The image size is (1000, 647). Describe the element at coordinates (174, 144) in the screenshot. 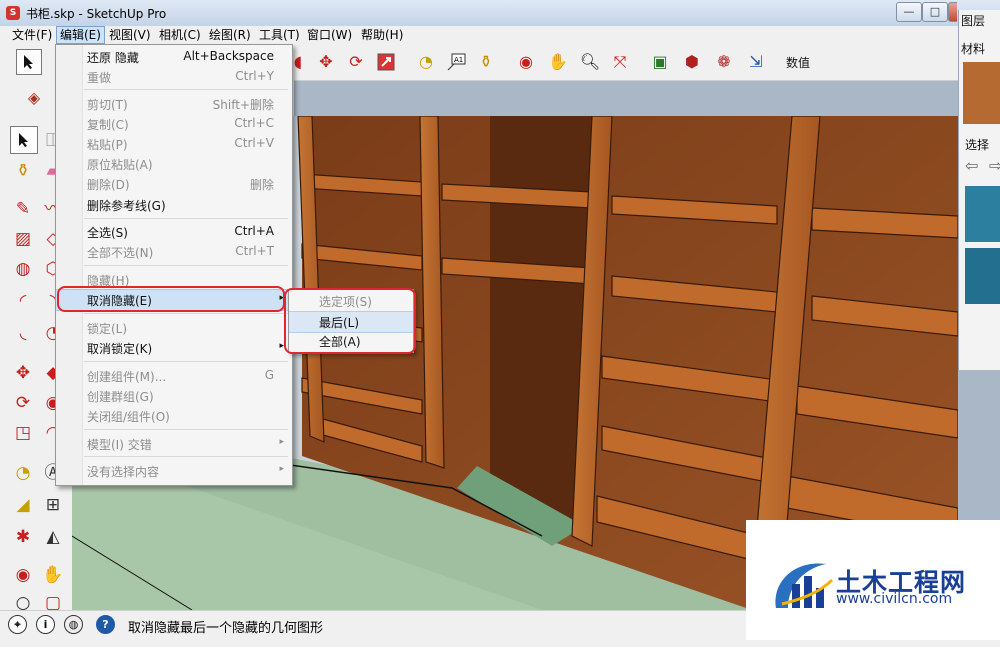

I see `menu-item-paste: 粘贴(P) Ctrl+V` at that location.